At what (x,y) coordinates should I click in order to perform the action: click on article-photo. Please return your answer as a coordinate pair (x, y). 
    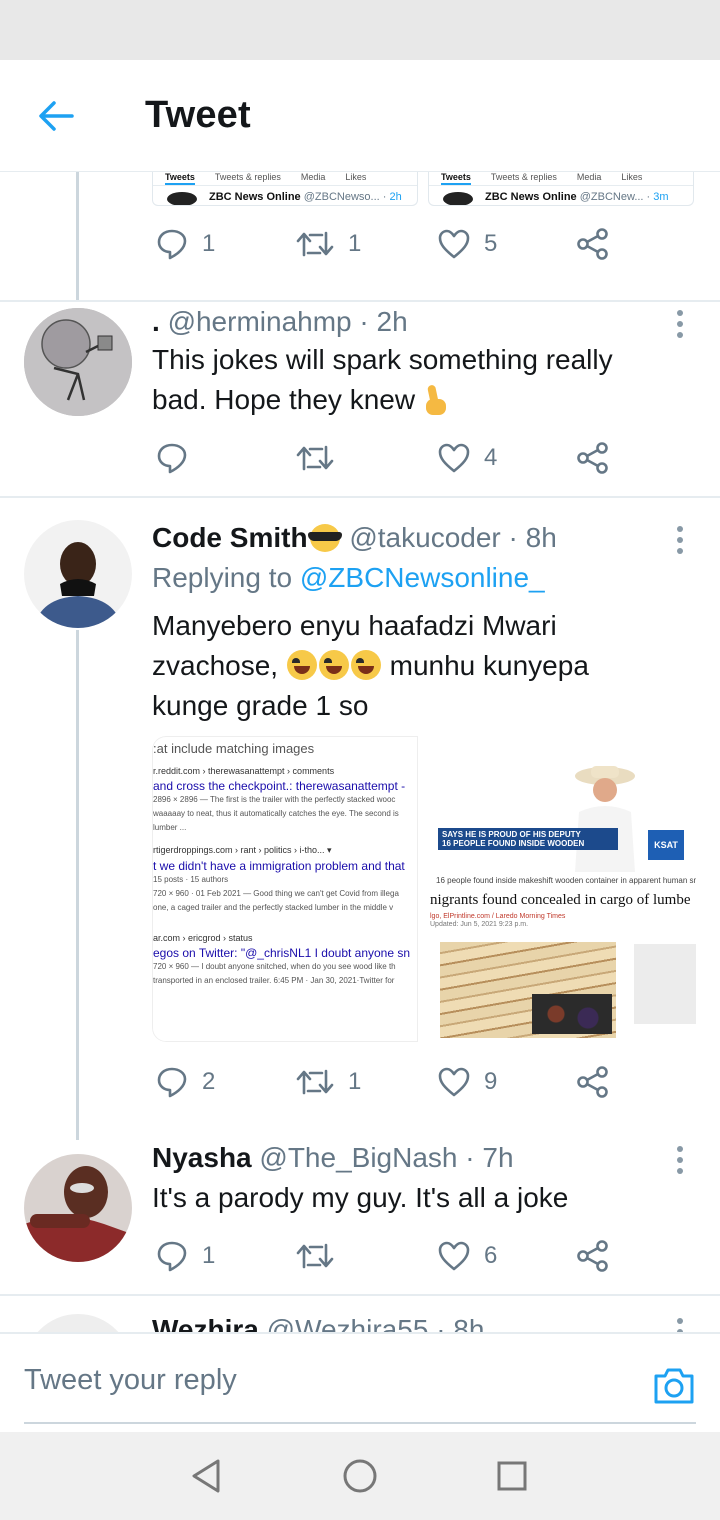
    Looking at the image, I should click on (528, 990).